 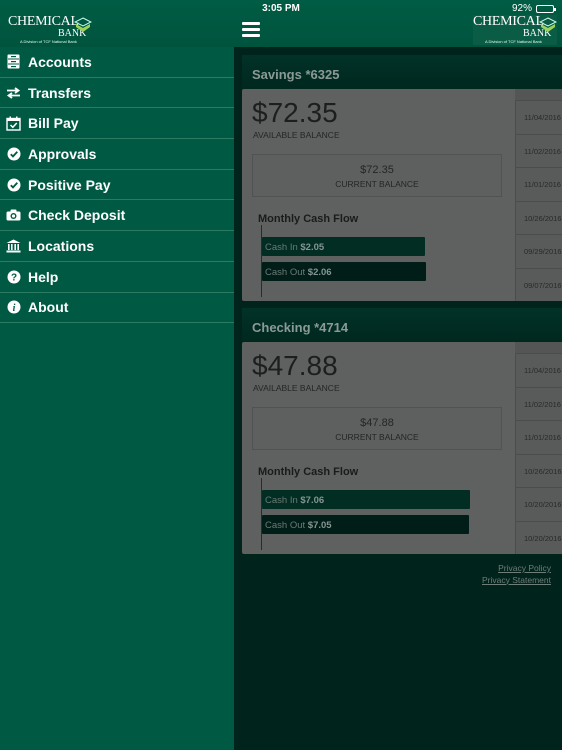 I want to click on sidebar-item-label: Transfers, so click(x=60, y=92).